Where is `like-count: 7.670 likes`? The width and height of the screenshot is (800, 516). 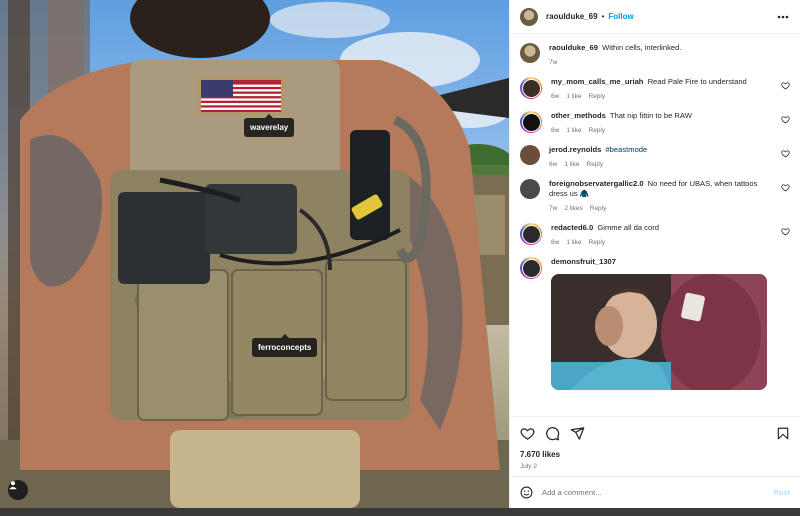 like-count: 7.670 likes is located at coordinates (655, 454).